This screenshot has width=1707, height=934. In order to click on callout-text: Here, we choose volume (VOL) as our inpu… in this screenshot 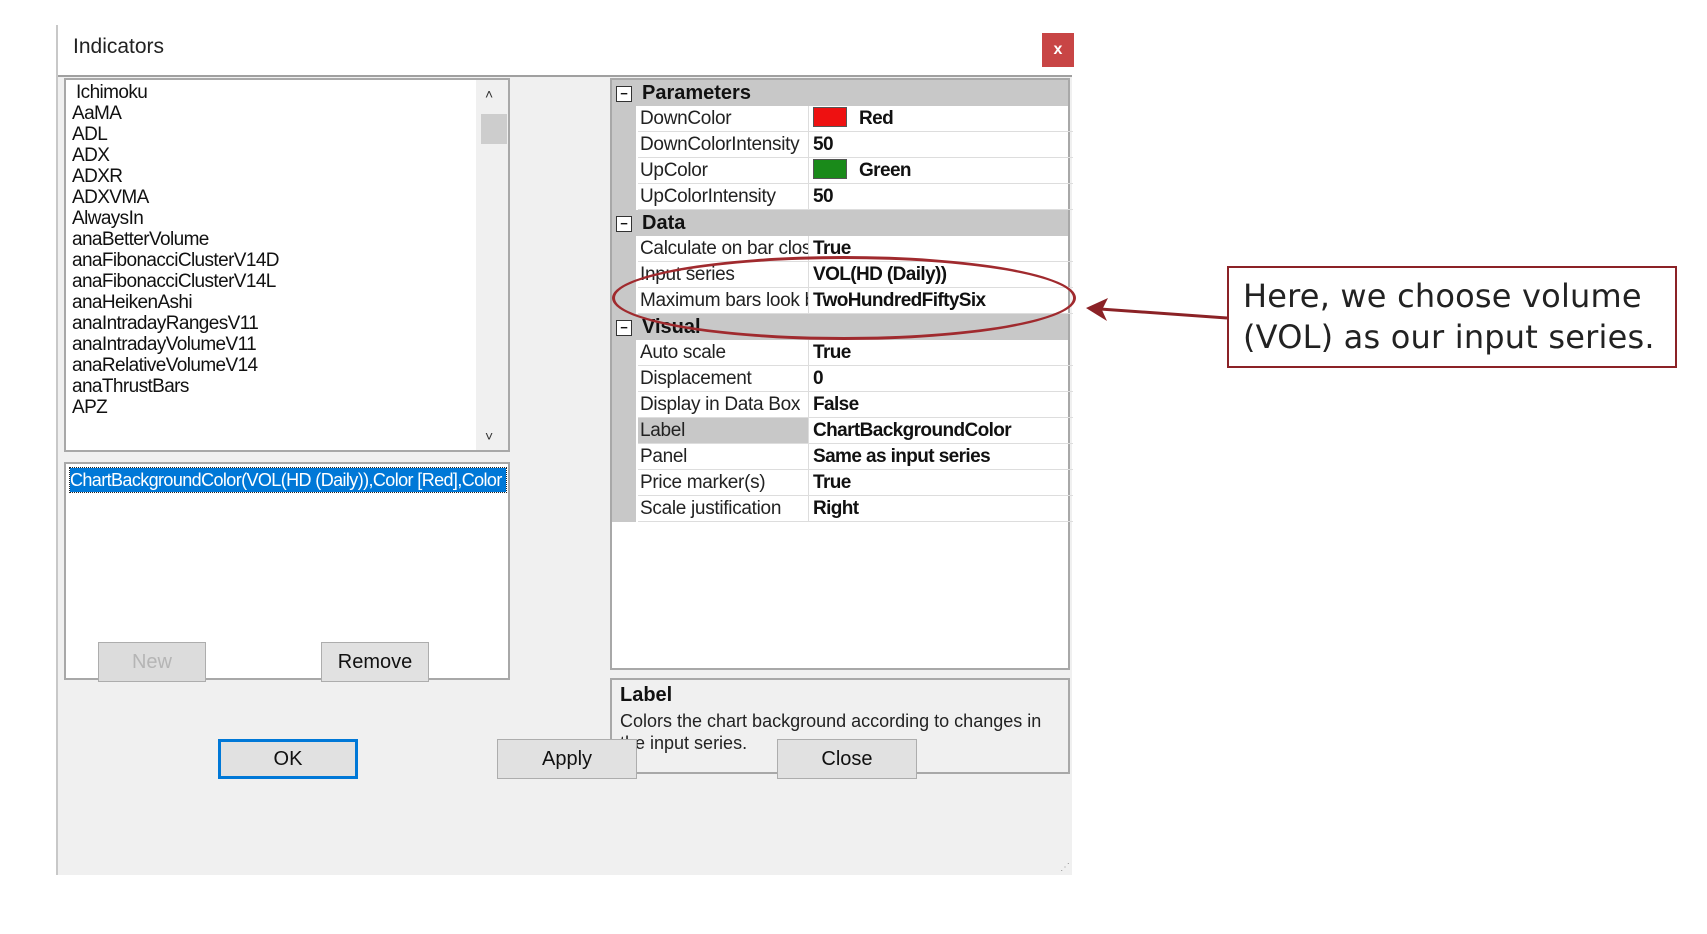, I will do `click(1449, 316)`.